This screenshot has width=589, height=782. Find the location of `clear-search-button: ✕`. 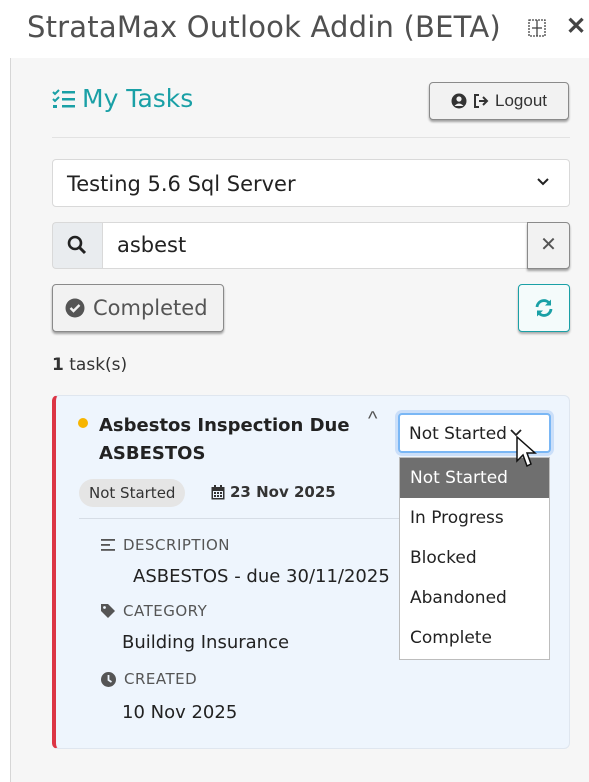

clear-search-button: ✕ is located at coordinates (548, 245).